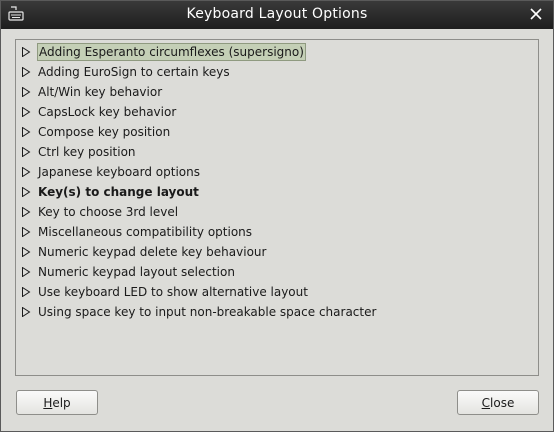  Describe the element at coordinates (277, 192) in the screenshot. I see `tree-row: Key(s) to change layout` at that location.